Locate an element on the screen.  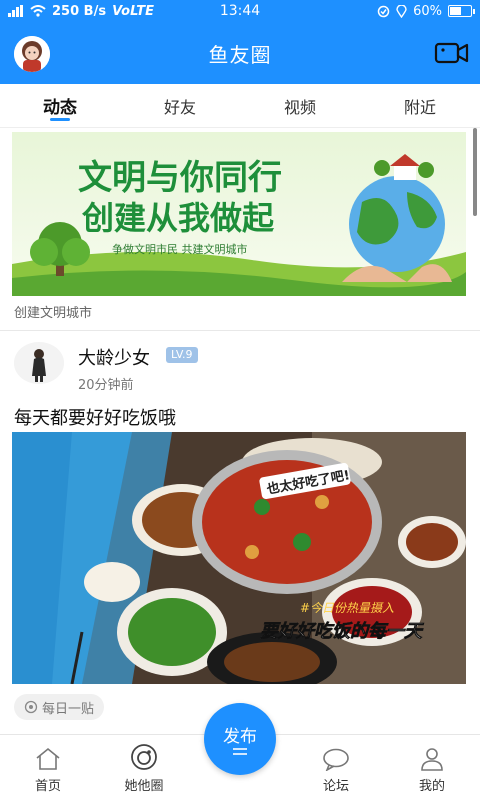
nav-her-circle: 她他圈 is located at coordinates (144, 767).